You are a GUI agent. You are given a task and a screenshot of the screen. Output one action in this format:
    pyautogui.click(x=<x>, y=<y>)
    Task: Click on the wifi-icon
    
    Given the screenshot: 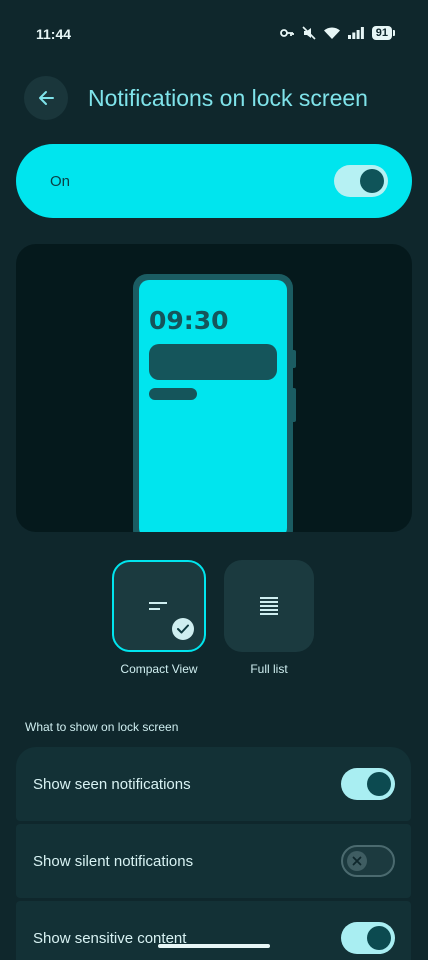 What is the action you would take?
    pyautogui.click(x=331, y=33)
    